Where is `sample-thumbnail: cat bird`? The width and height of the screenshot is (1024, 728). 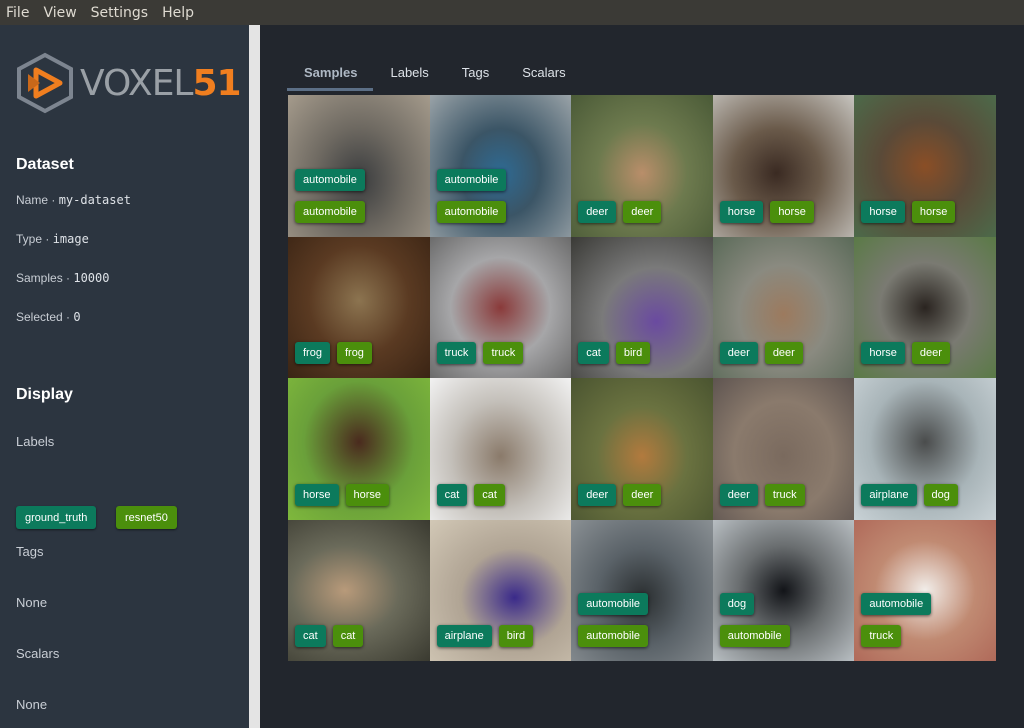
sample-thumbnail: cat bird is located at coordinates (642, 307).